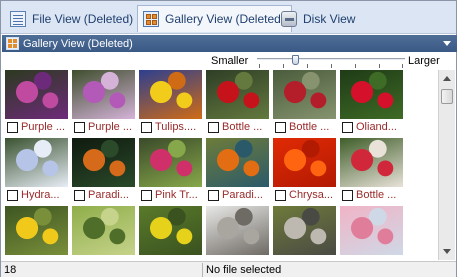  I want to click on panel-title: Gallery View (Deleted), so click(78, 43).